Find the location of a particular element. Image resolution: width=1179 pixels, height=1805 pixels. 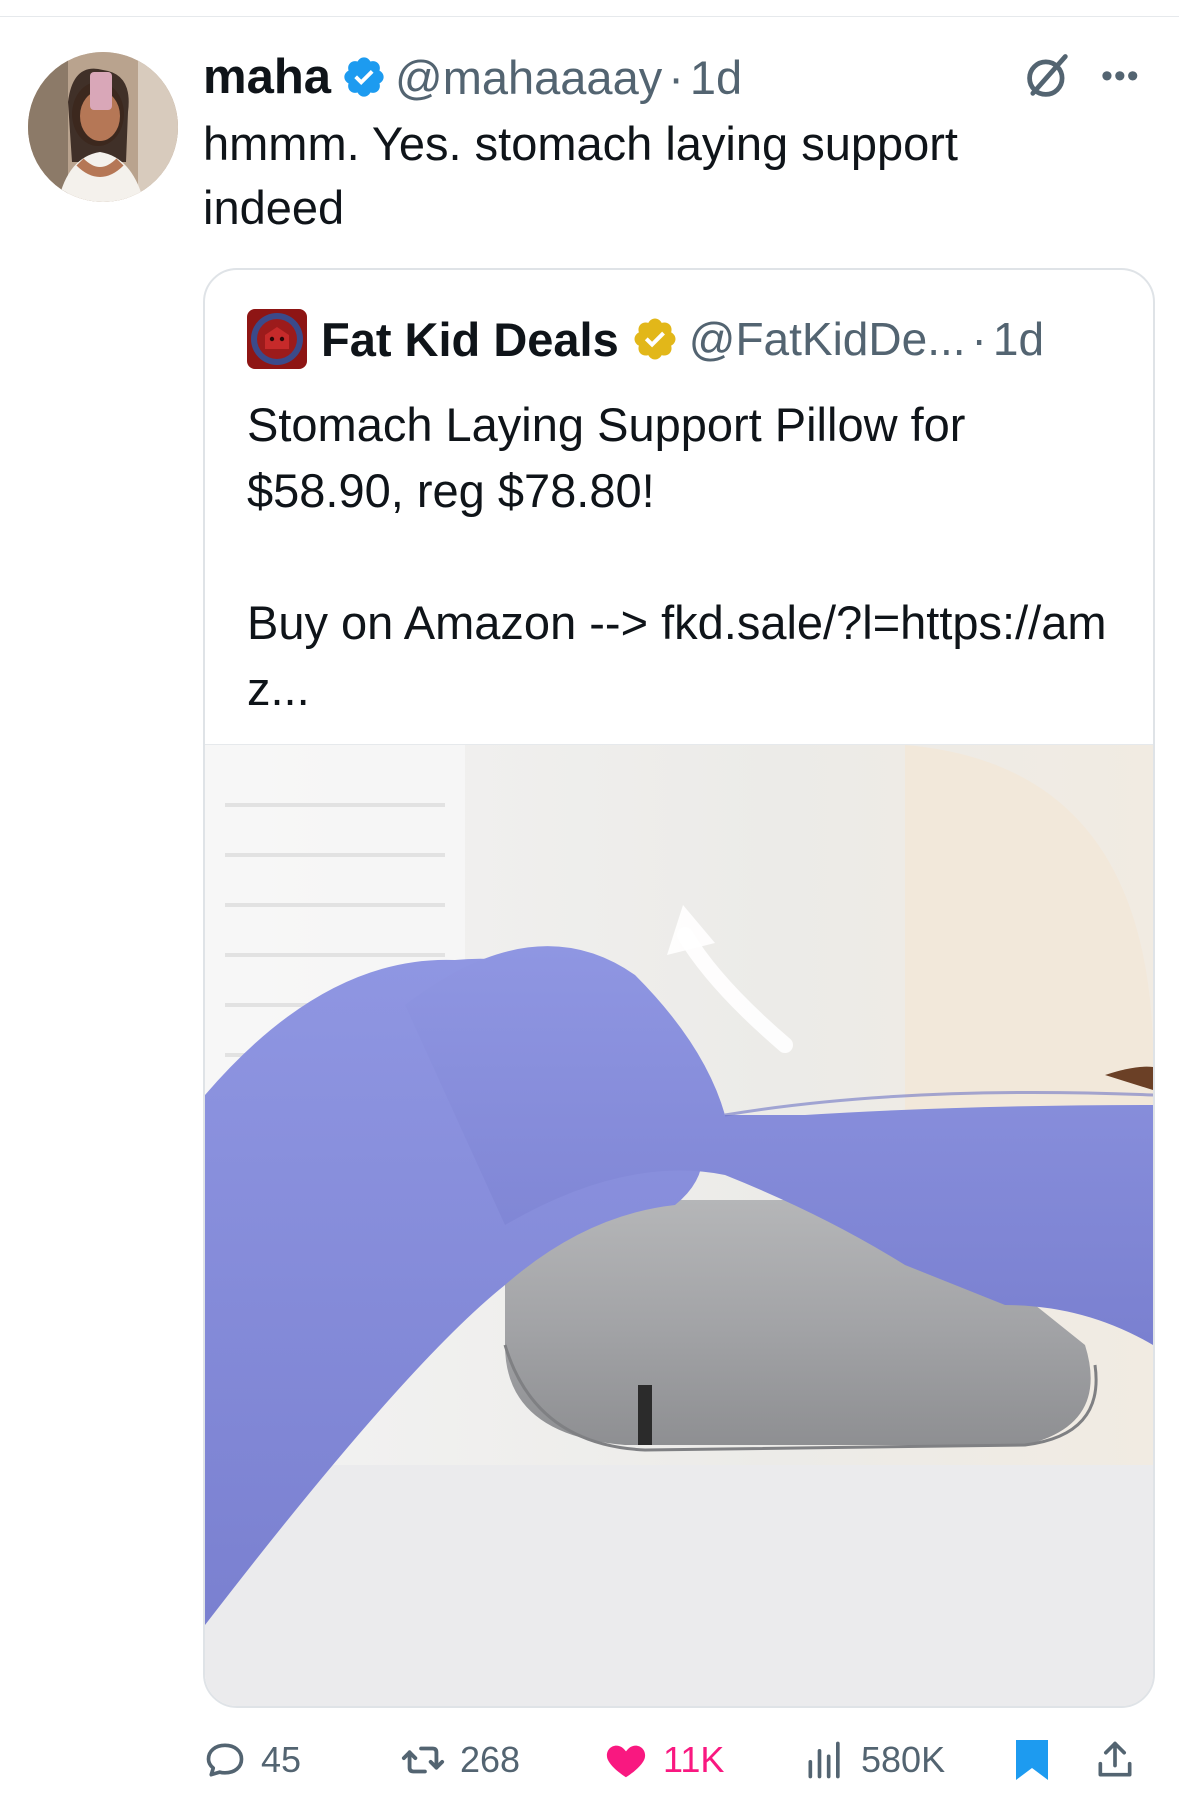

author-handle: @mahaaaay is located at coordinates (528, 77).